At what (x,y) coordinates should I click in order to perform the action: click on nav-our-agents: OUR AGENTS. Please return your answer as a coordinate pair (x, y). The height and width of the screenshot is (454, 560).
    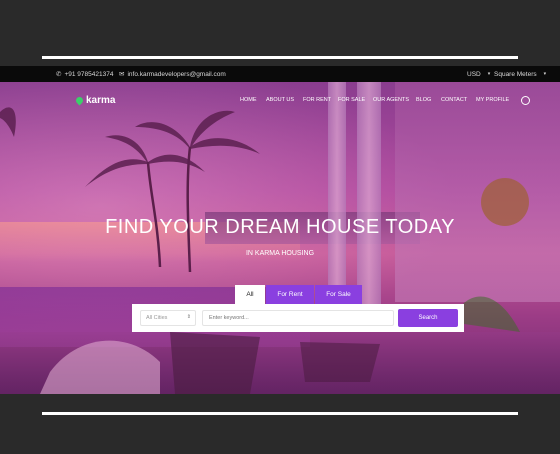
    Looking at the image, I should click on (391, 100).